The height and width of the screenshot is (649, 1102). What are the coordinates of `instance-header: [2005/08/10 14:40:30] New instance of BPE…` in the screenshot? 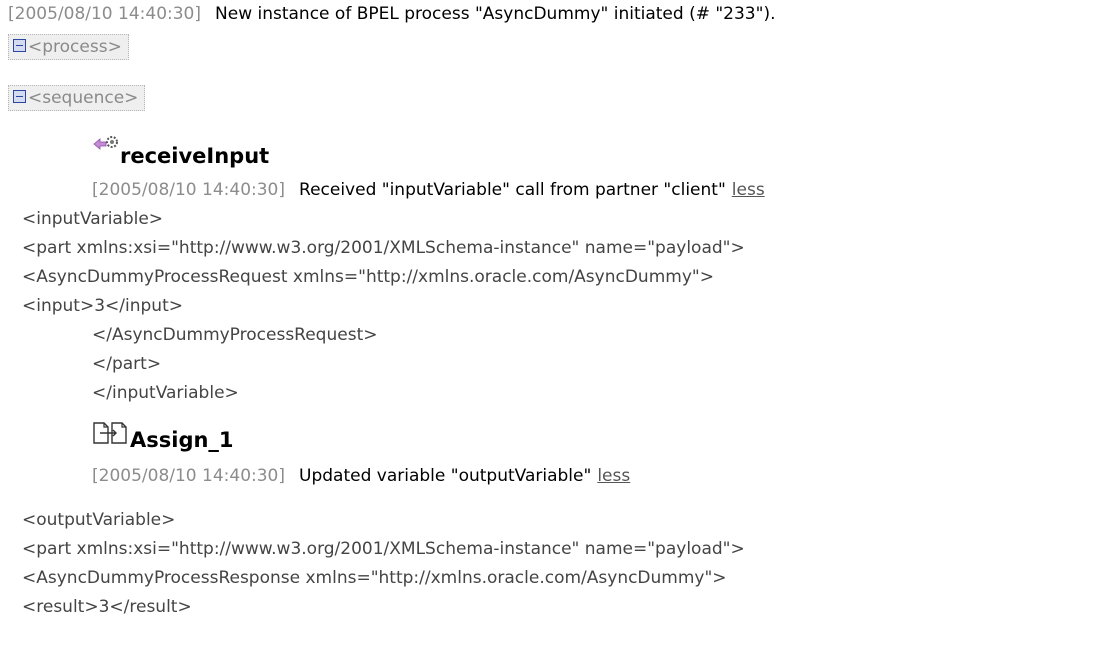 It's located at (391, 14).